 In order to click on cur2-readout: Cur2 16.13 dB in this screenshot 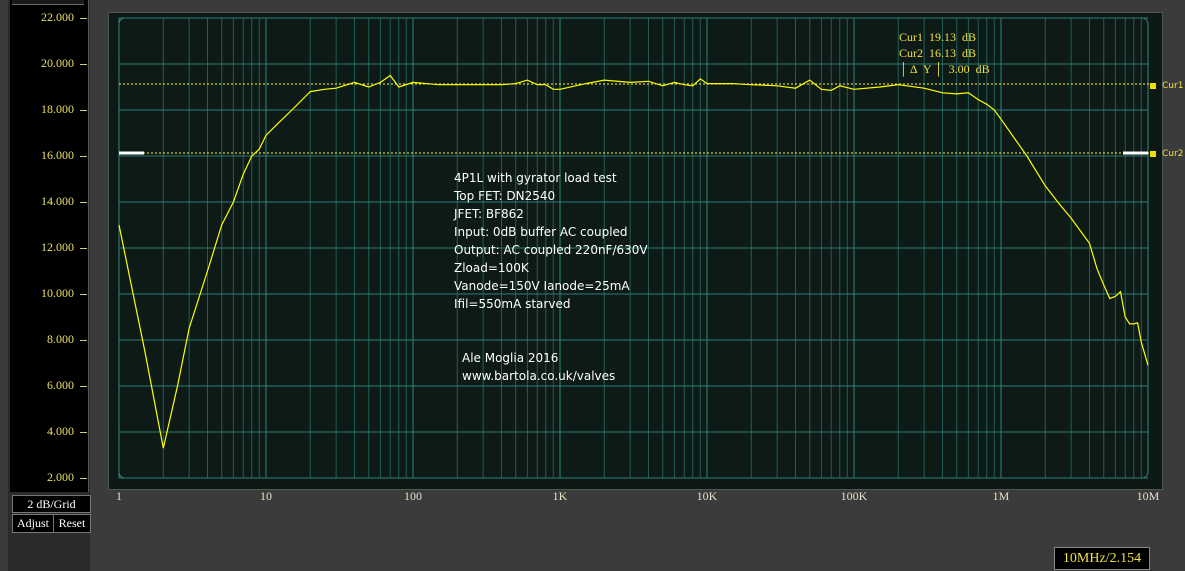, I will do `click(938, 53)`.